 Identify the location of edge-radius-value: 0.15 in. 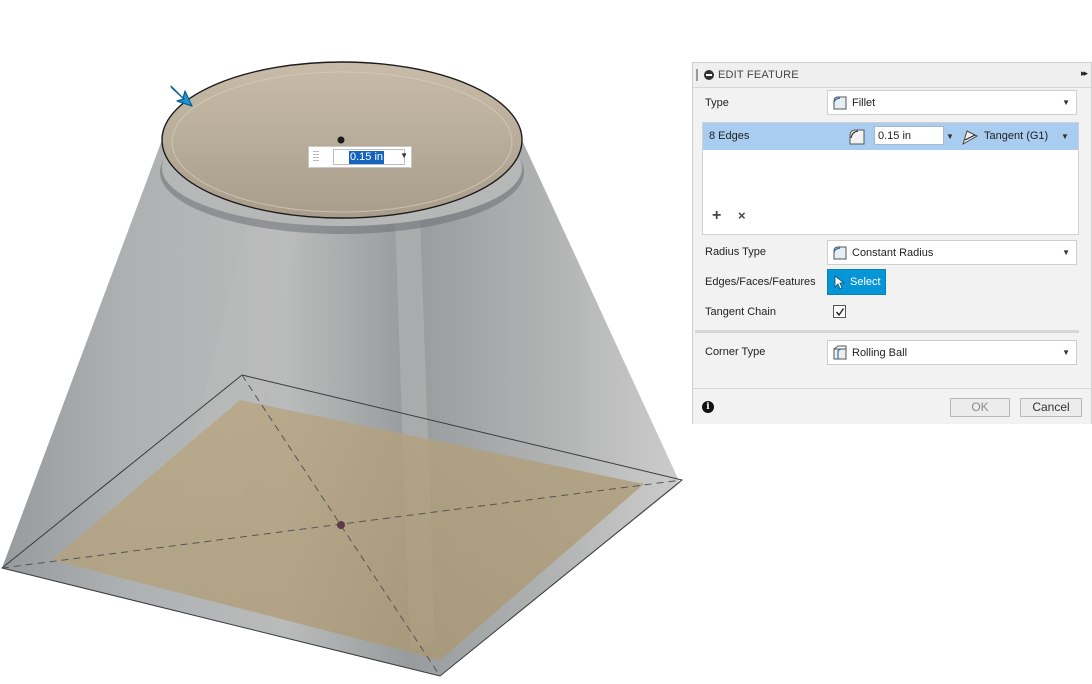
(895, 136).